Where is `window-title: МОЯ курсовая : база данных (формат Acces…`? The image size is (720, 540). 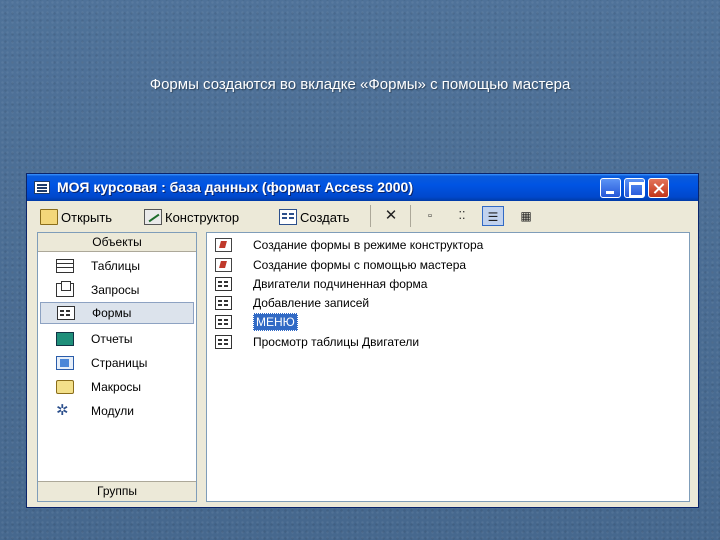
window-title: МОЯ курсовая : база данных (формат Acces… is located at coordinates (235, 187).